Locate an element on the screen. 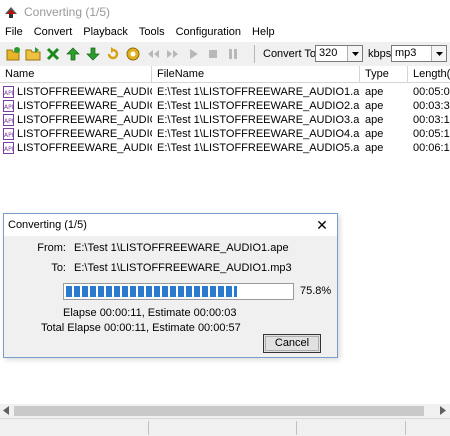 The image size is (450, 436). move-up-button is located at coordinates (73, 54).